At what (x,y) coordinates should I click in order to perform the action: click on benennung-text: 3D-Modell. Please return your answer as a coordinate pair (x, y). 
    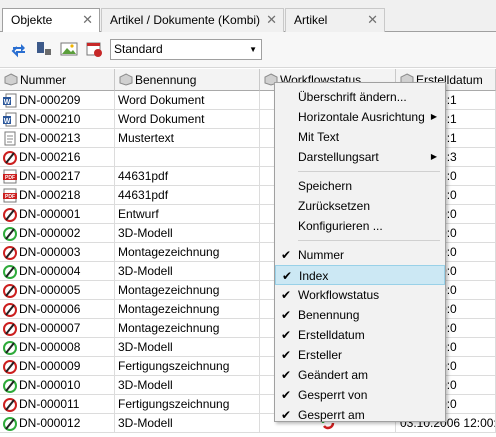
    Looking at the image, I should click on (145, 423).